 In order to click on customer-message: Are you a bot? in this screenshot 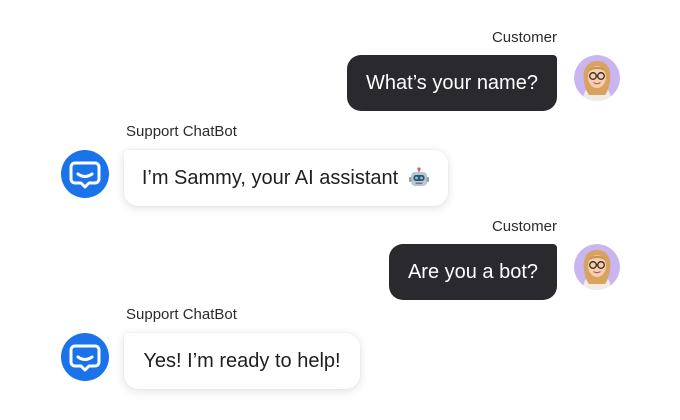, I will do `click(473, 272)`.